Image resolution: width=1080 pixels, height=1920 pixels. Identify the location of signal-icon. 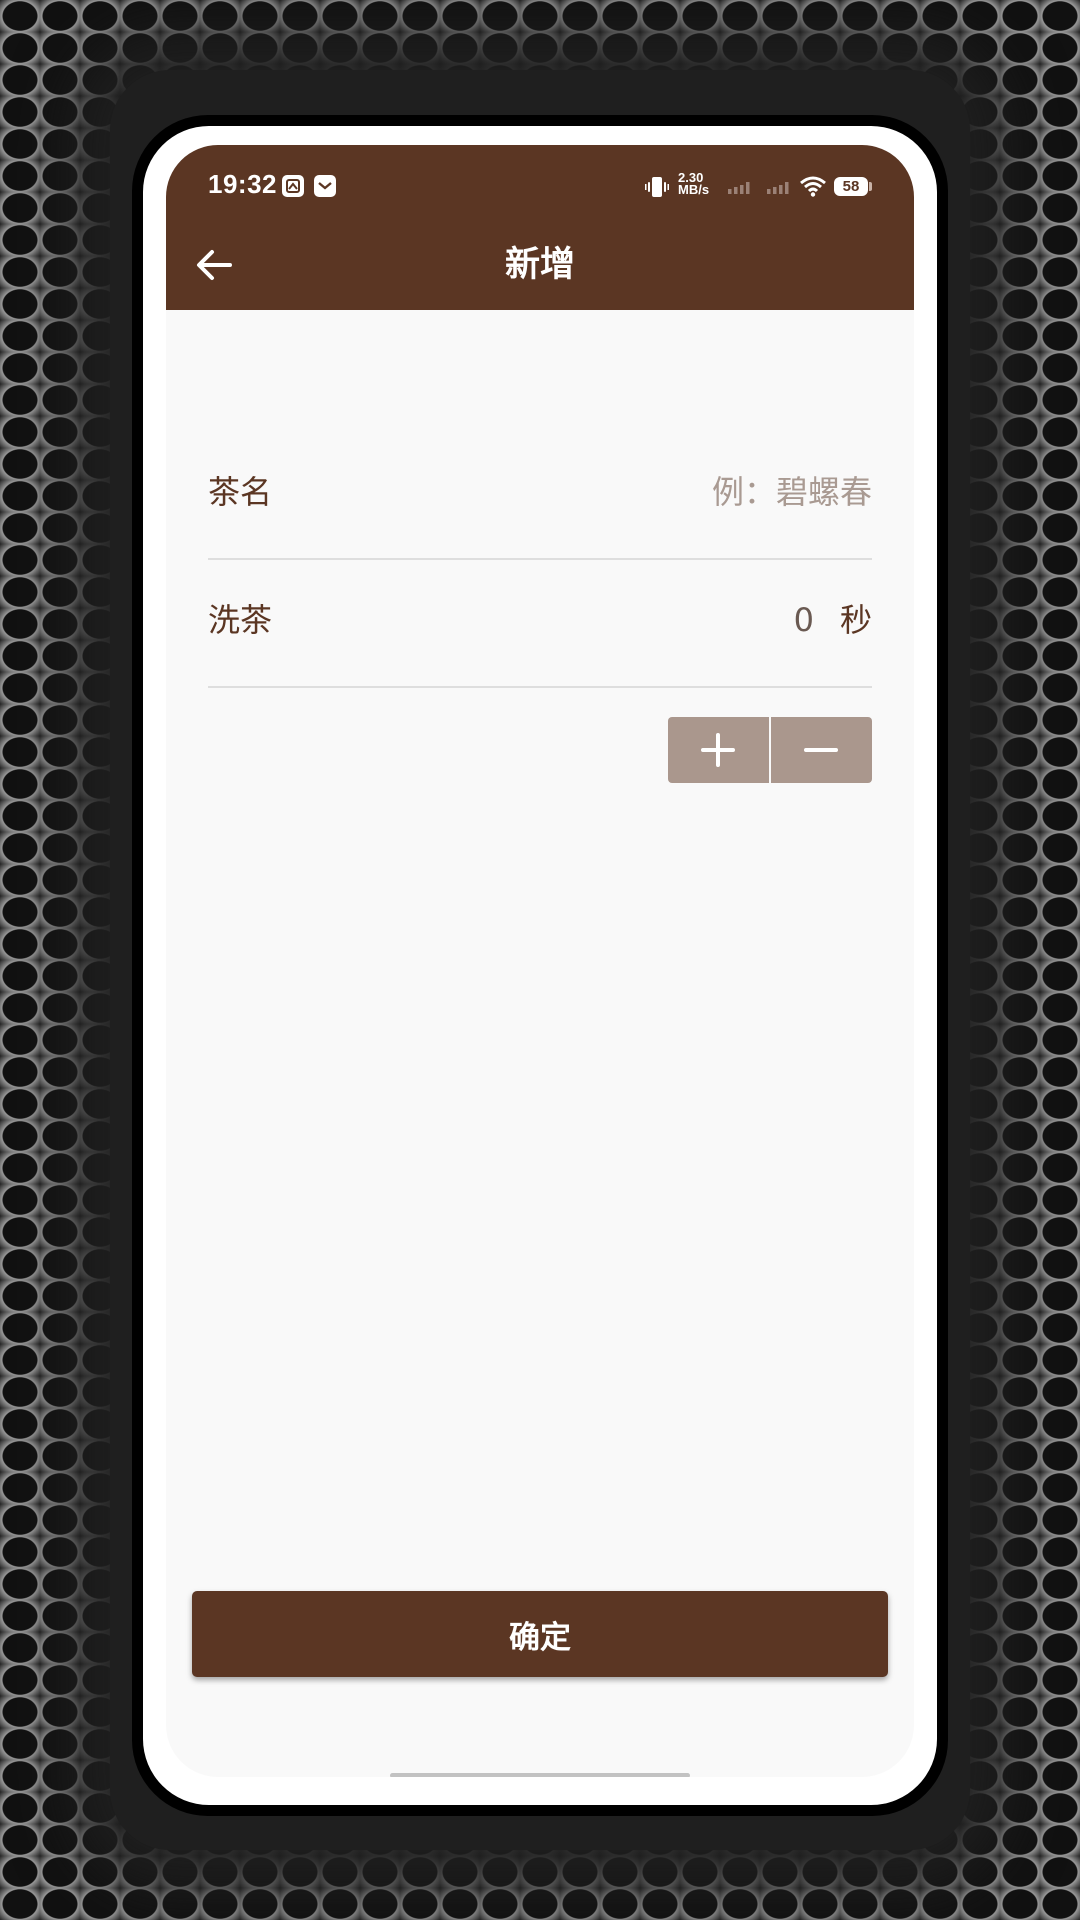
(739, 188).